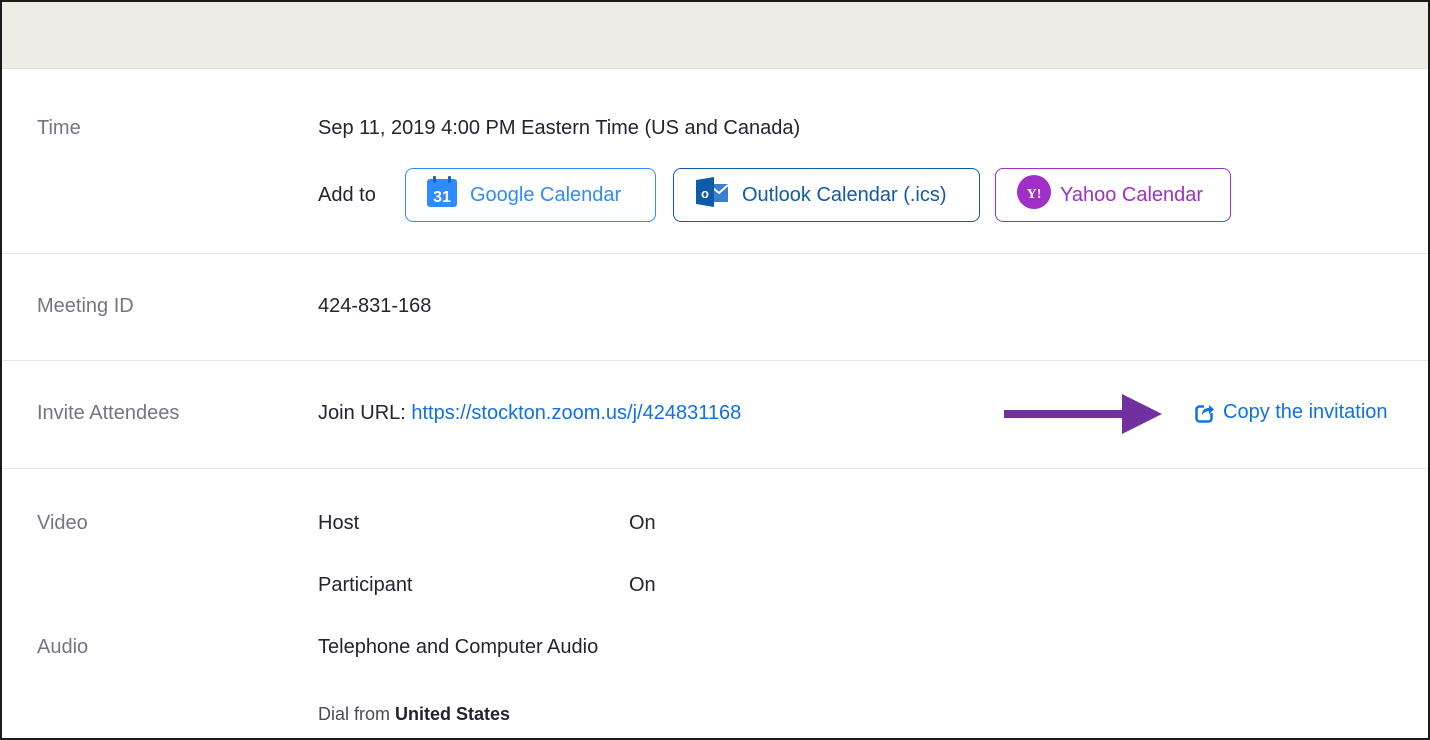  Describe the element at coordinates (63, 647) in the screenshot. I see `audio-label: Audio` at that location.